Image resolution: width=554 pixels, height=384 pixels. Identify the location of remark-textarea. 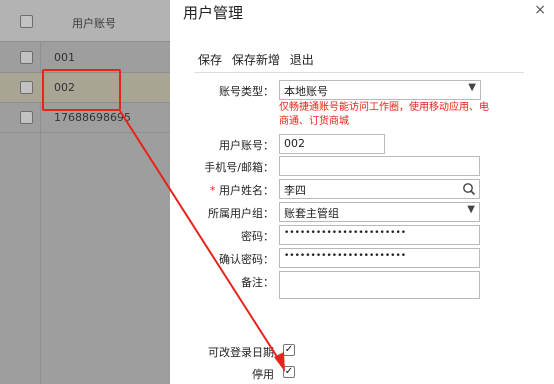
(379, 285).